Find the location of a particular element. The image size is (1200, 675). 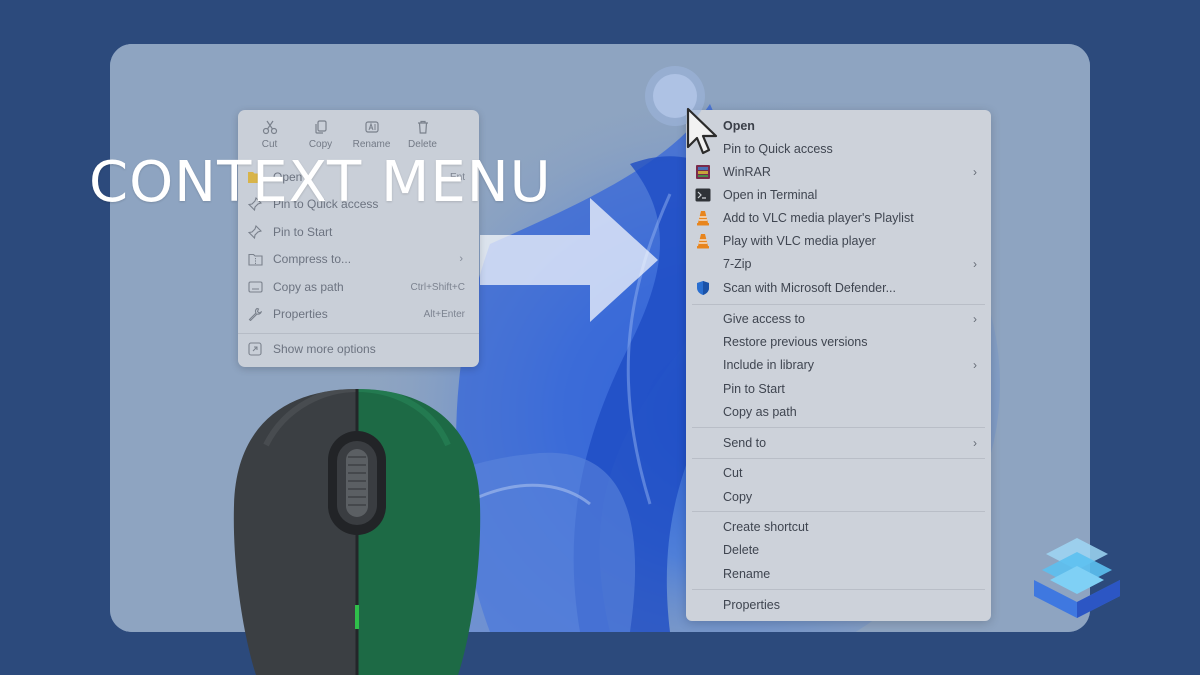

menu-item-cut: Cut is located at coordinates (838, 472).